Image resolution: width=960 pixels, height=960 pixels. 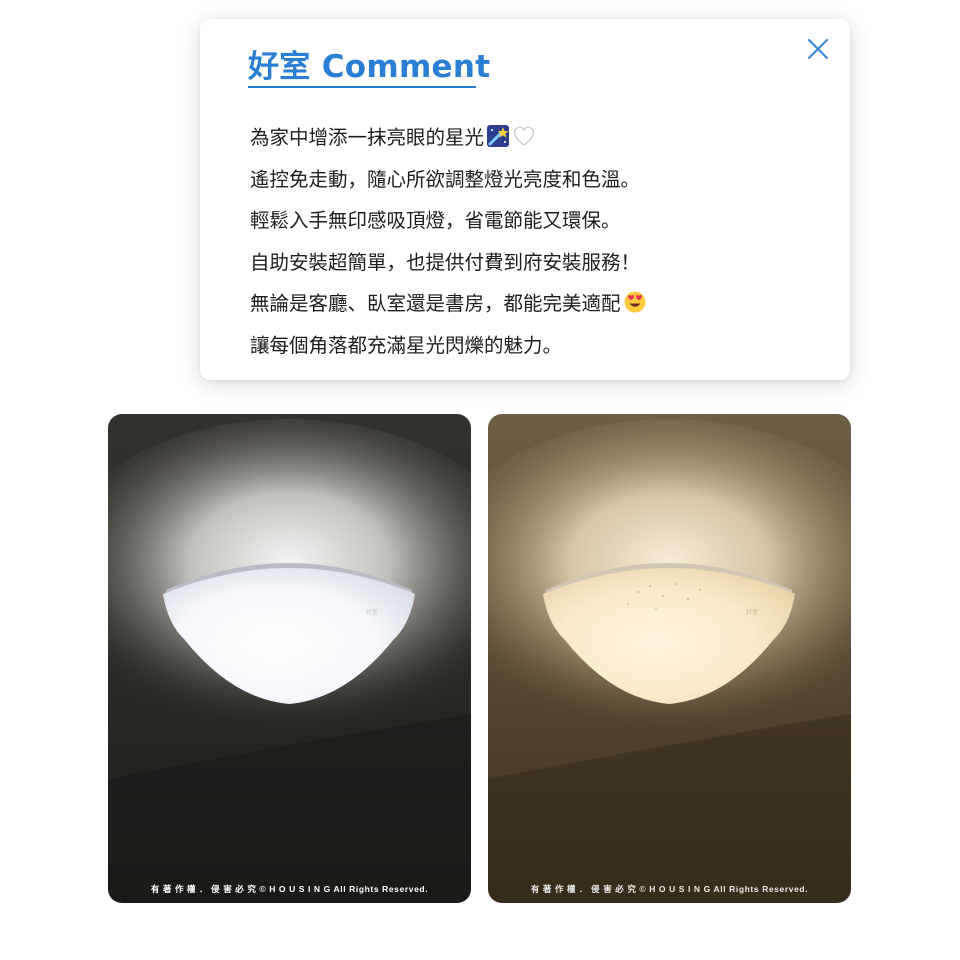 I want to click on comment-line-text: 遙控免走動，隨心所欲調整燈光亮度和色溫。, so click(x=445, y=179).